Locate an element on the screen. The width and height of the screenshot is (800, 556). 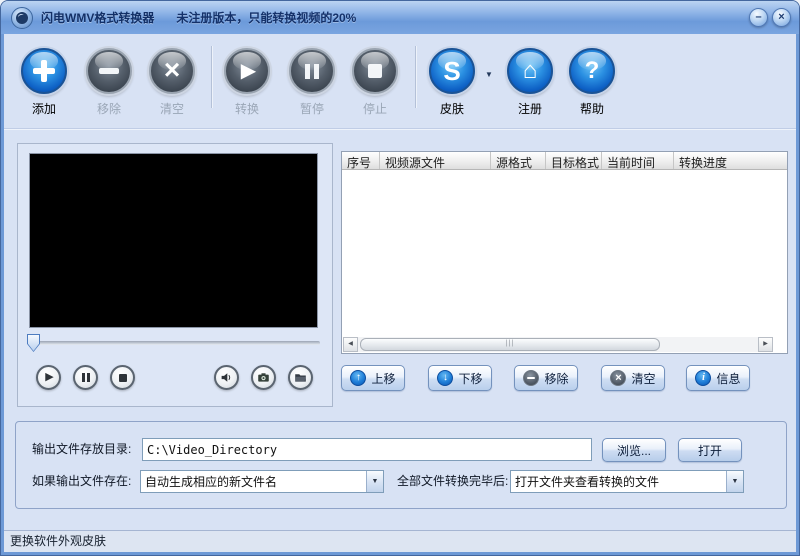
info-label: 信息 is located at coordinates (728, 378).